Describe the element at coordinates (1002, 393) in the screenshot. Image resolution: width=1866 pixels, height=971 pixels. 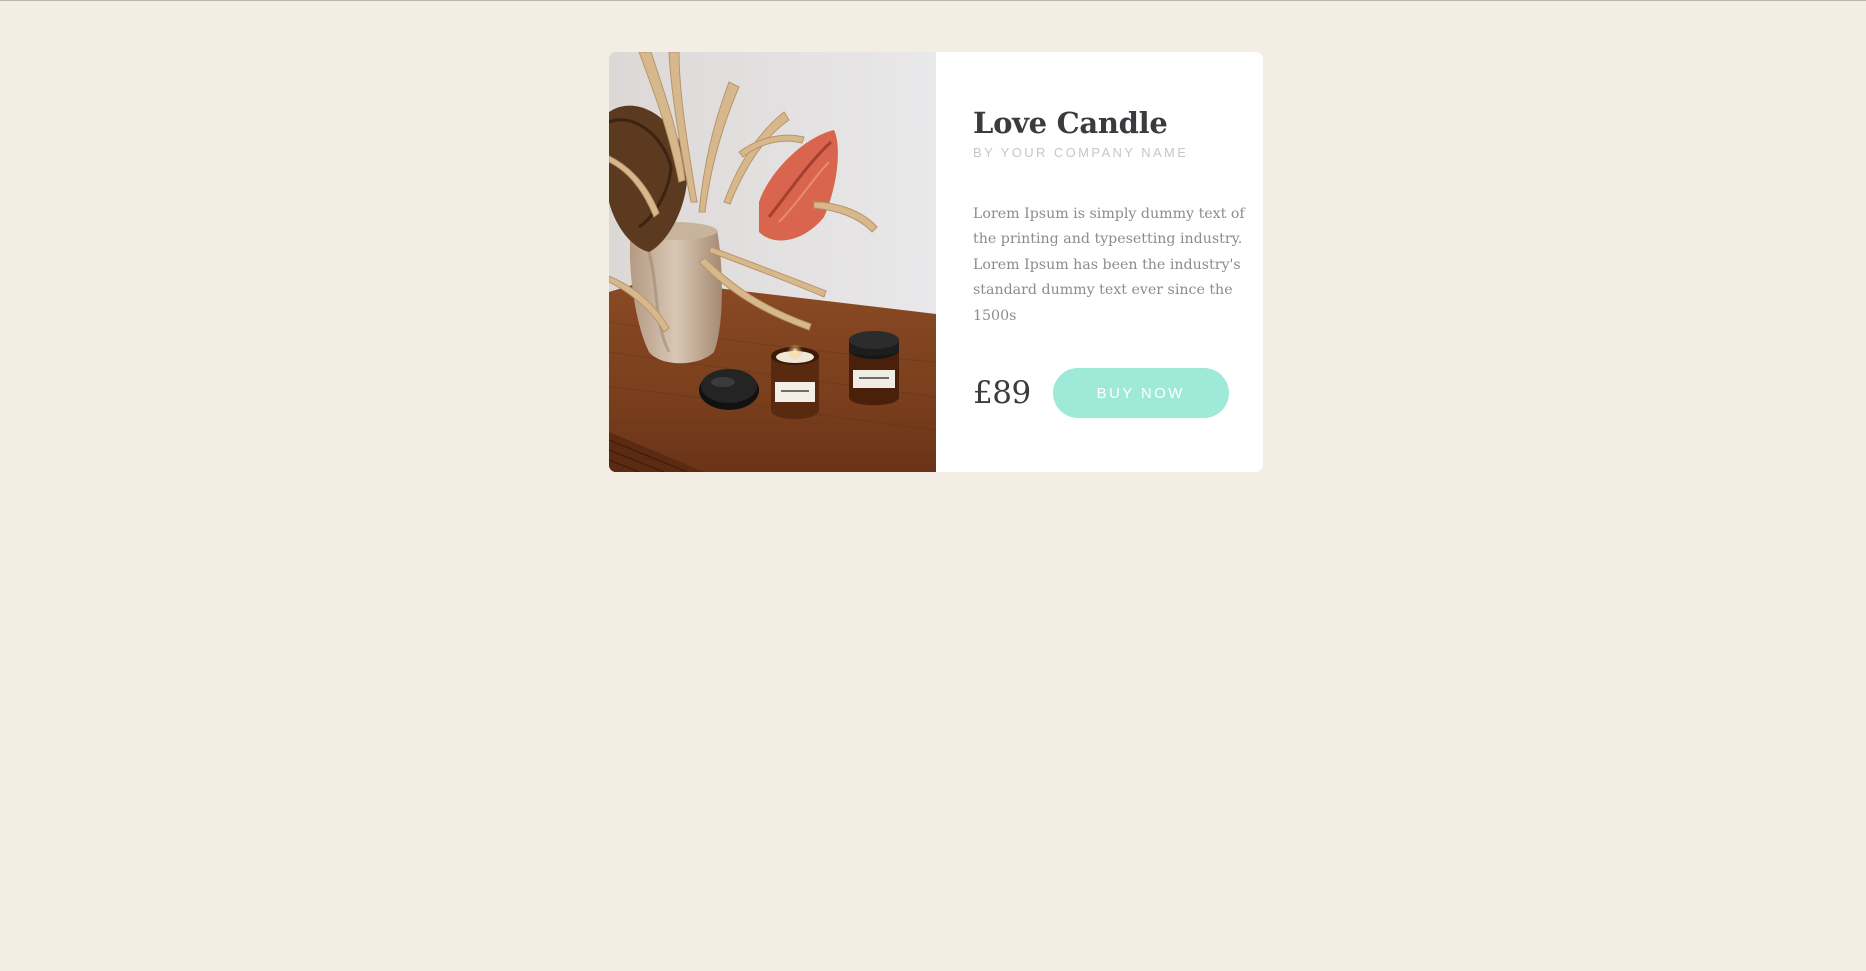
I see `product-price: £89` at that location.